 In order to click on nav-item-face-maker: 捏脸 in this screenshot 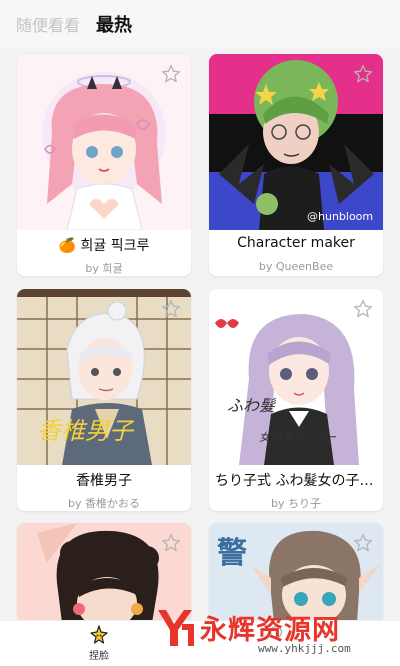, I will do `click(99, 642)`.